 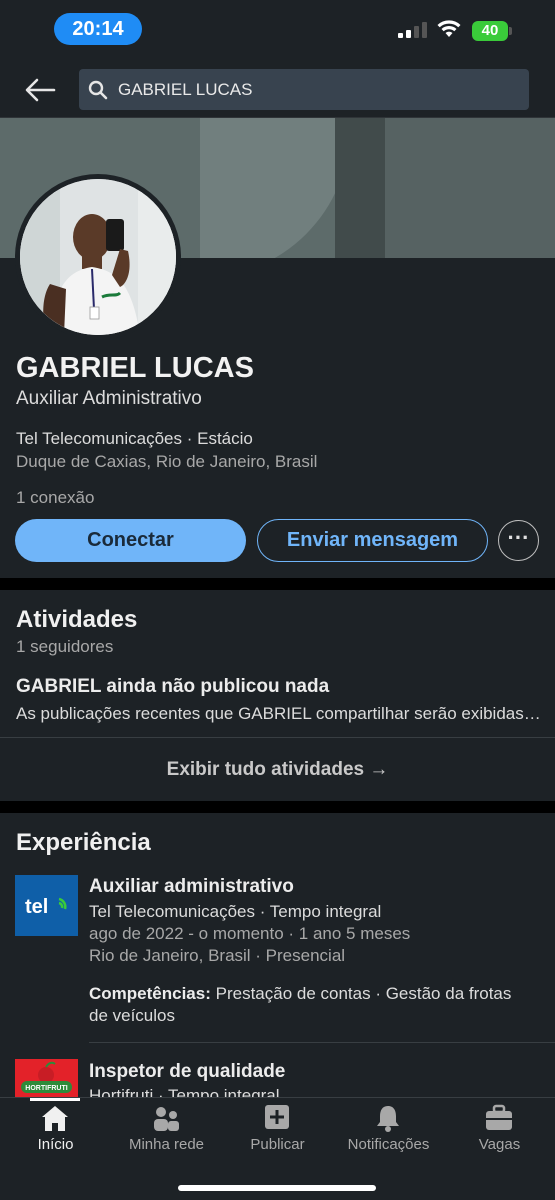 What do you see at coordinates (130, 540) in the screenshot?
I see `connect-button: Conectar` at bounding box center [130, 540].